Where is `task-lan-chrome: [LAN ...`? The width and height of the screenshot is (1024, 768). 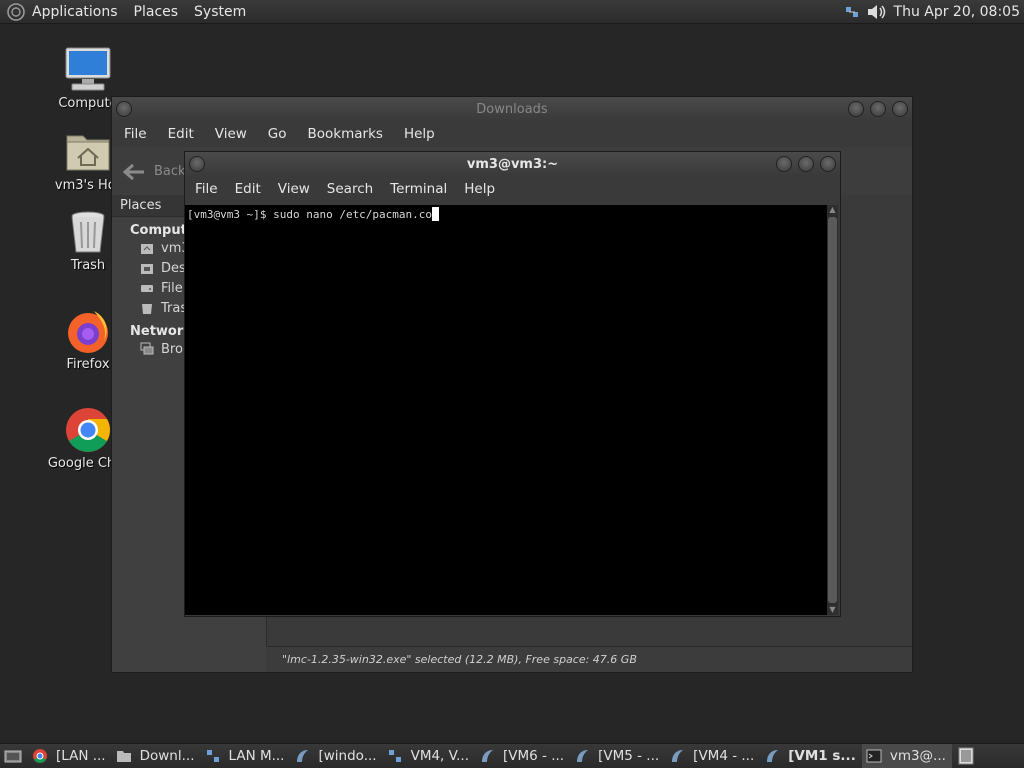
task-lan-chrome: [LAN ... is located at coordinates (70, 756).